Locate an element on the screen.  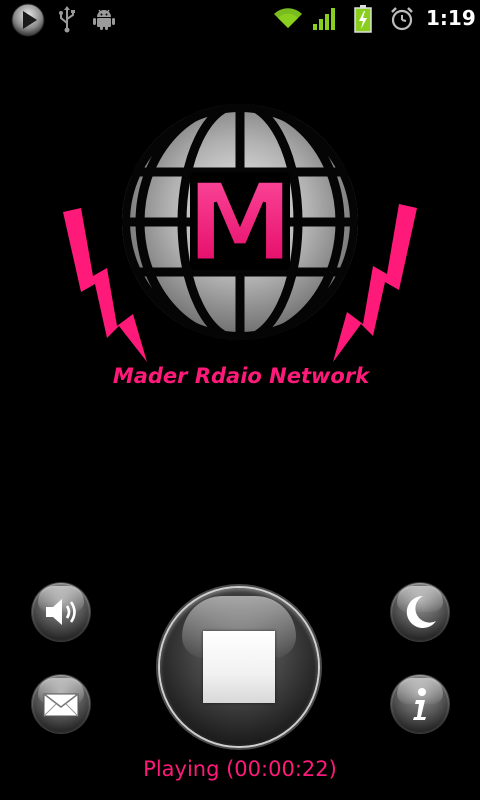
volume-button is located at coordinates (61, 612).